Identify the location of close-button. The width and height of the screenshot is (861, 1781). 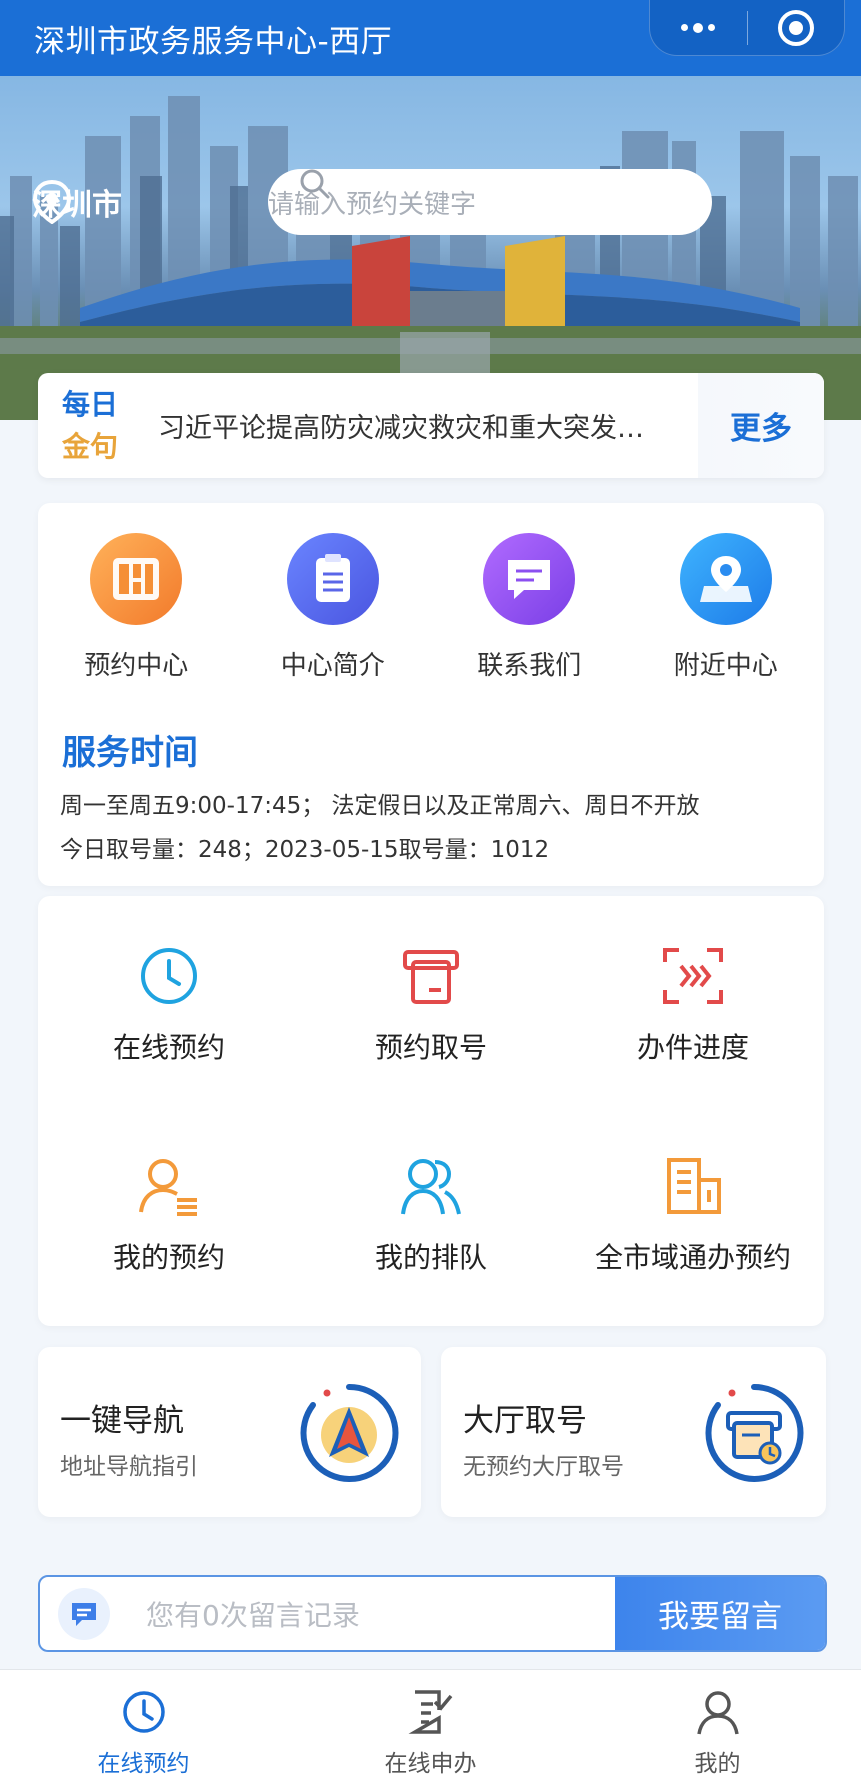
(796, 27).